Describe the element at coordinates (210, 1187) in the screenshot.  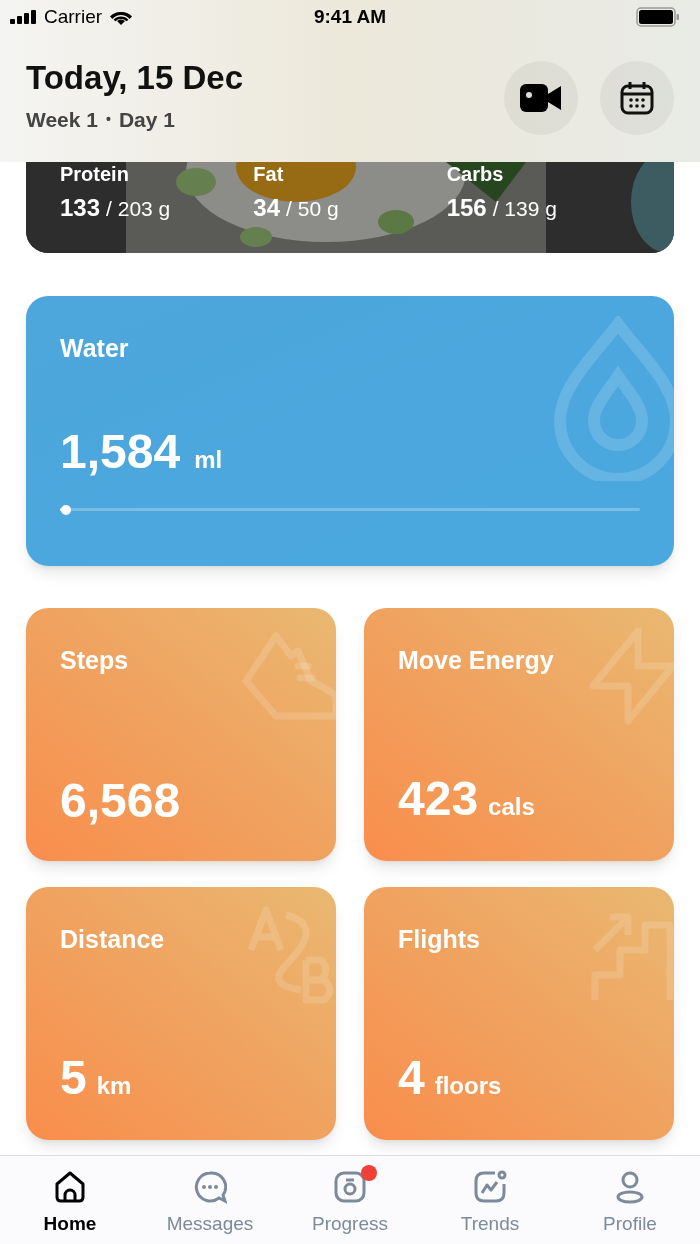
I see `chat-bubble-icon` at that location.